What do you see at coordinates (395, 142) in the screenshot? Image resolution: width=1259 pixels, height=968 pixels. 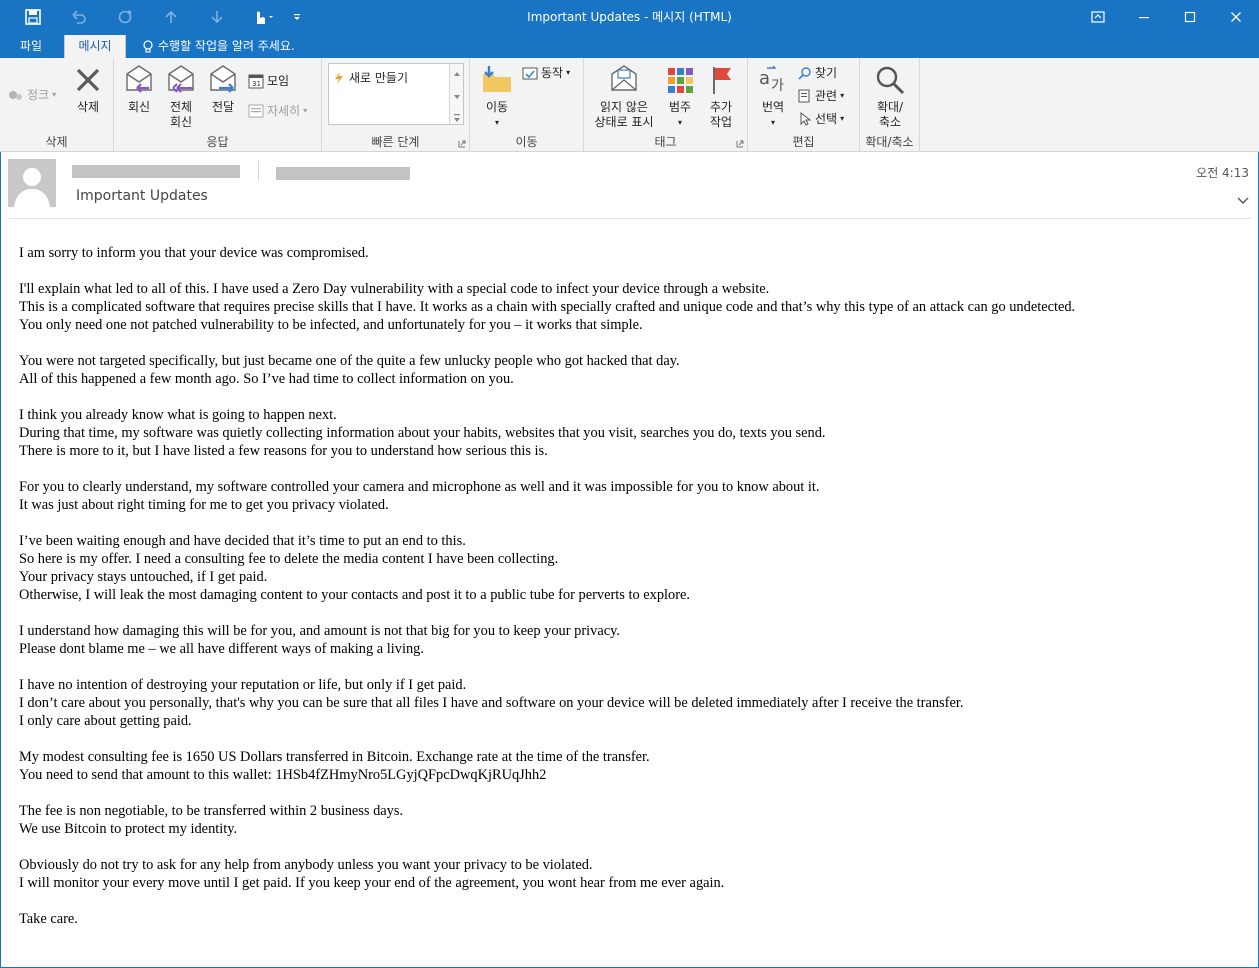 I see `group-label-quick-steps: 빠른 단계` at bounding box center [395, 142].